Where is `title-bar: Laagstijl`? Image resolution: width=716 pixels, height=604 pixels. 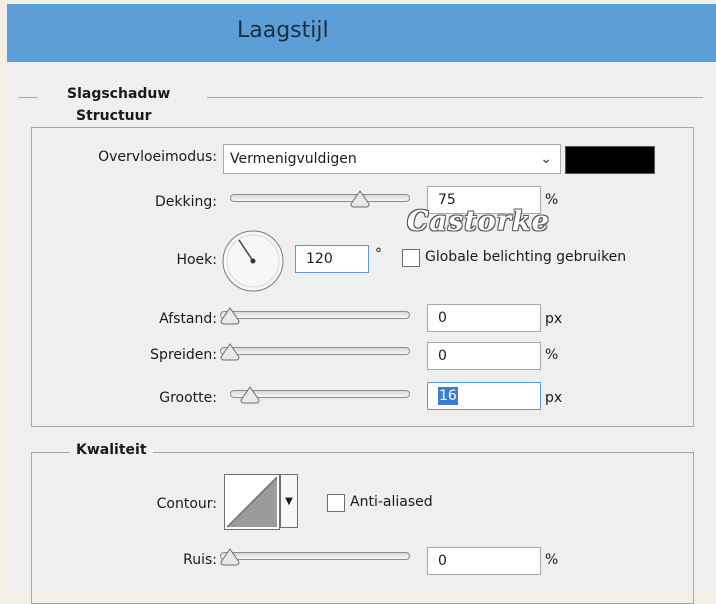 title-bar: Laagstijl is located at coordinates (361, 33).